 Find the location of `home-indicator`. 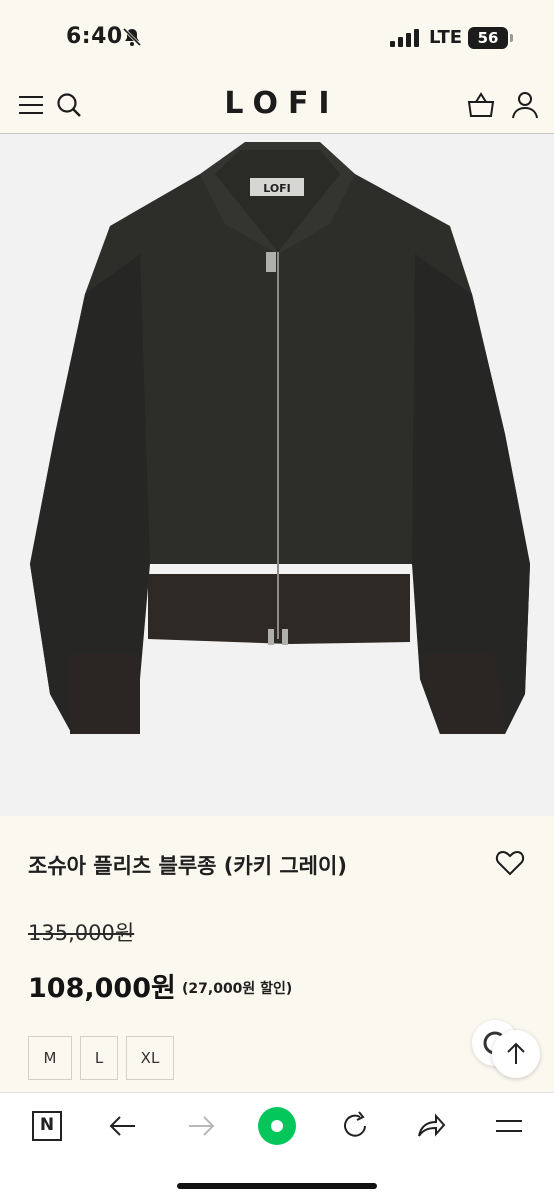

home-indicator is located at coordinates (277, 1186).